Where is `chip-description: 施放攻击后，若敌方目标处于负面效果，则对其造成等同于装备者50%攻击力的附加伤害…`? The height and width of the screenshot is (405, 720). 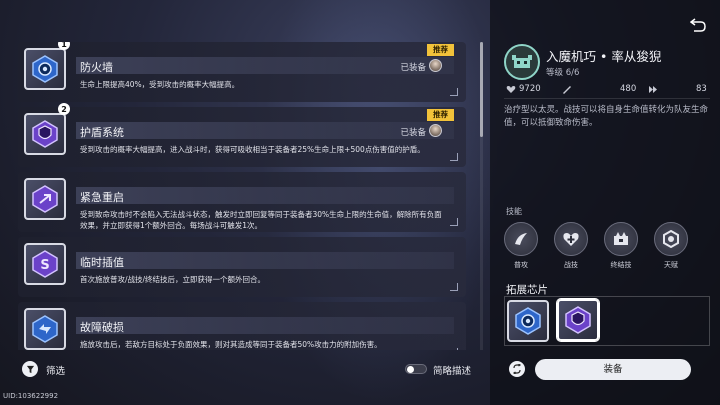 chip-description: 施放攻击后，若敌方目标处于负面效果，则对其造成等同于装备者50%攻击力的附加伤害… is located at coordinates (231, 344).